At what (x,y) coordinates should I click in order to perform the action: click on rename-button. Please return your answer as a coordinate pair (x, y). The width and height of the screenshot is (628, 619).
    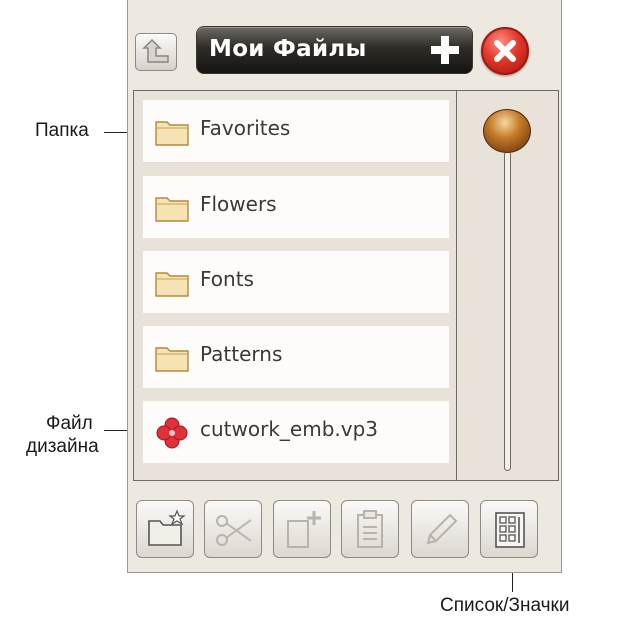
    Looking at the image, I should click on (440, 529).